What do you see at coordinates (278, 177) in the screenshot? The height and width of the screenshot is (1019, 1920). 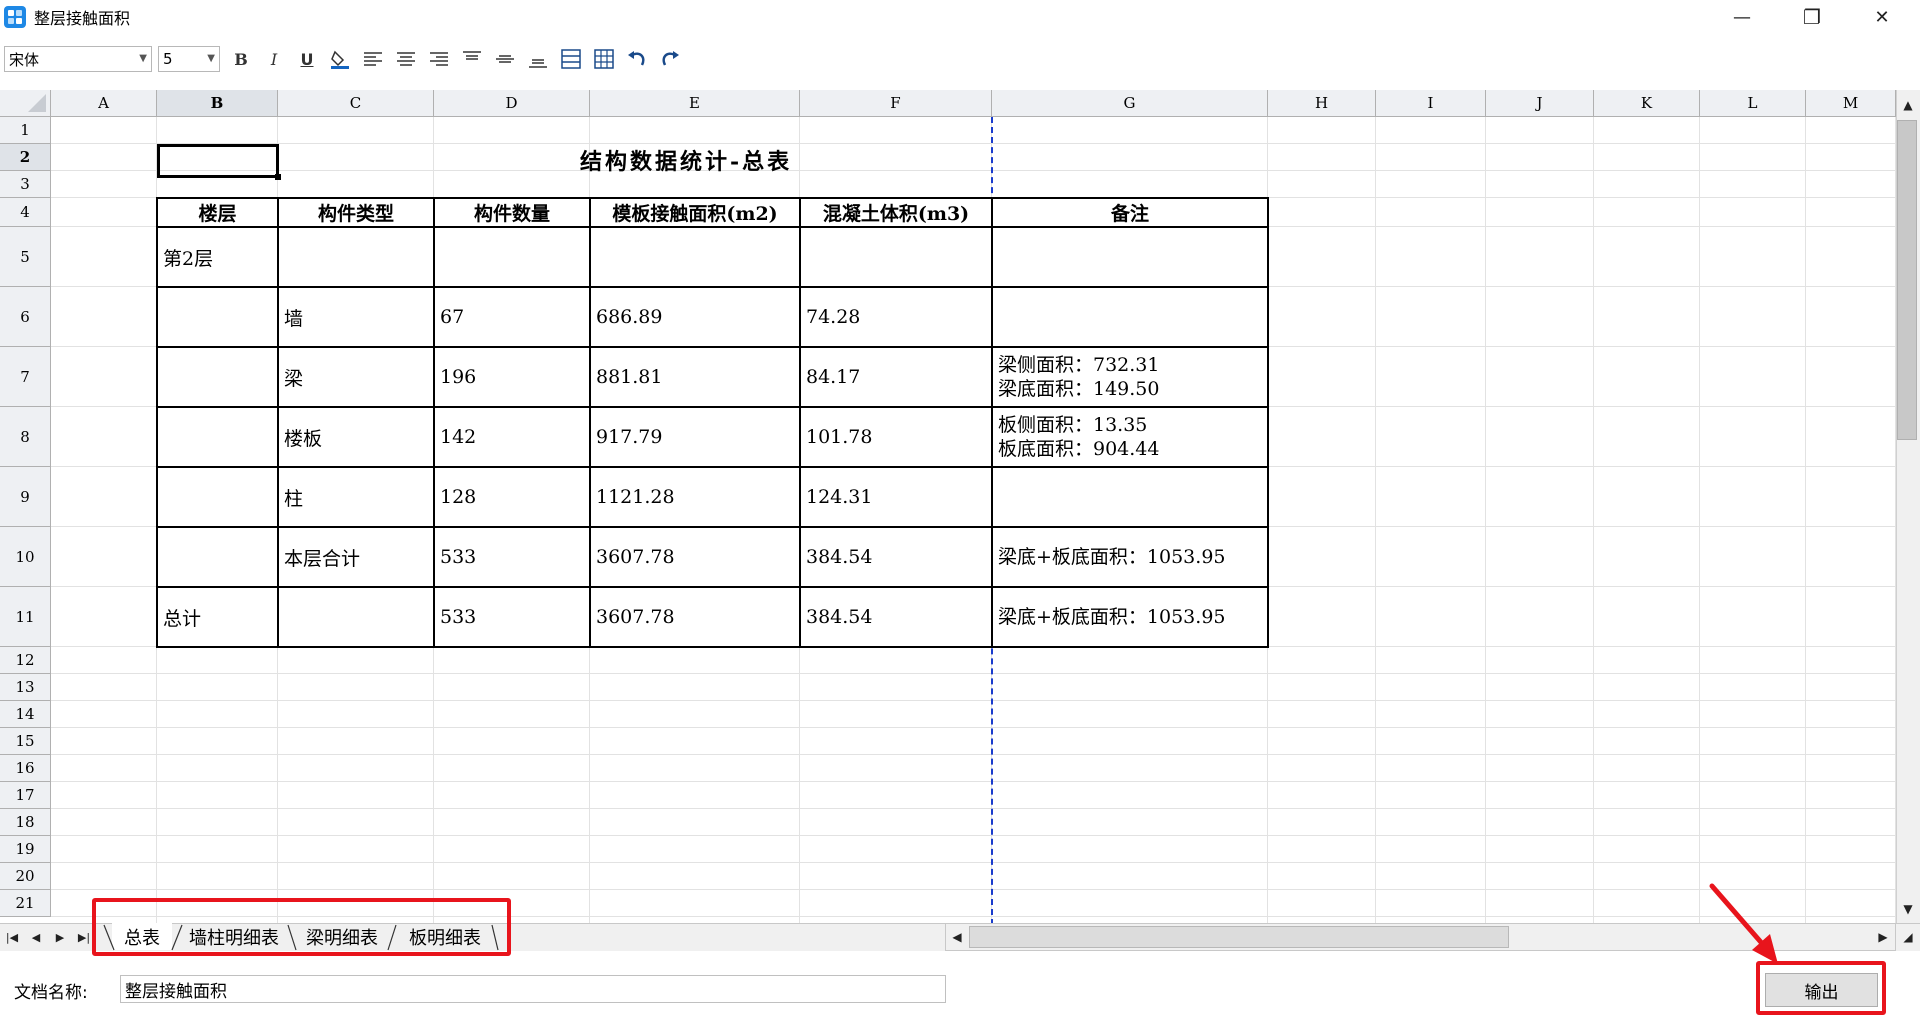 I see `fill-handle` at bounding box center [278, 177].